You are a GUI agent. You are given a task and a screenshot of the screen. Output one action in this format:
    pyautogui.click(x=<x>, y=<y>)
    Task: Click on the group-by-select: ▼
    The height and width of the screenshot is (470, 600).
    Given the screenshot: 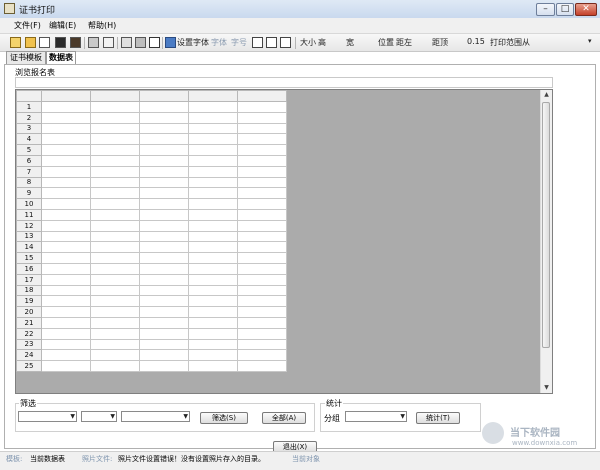 What is the action you would take?
    pyautogui.click(x=376, y=416)
    